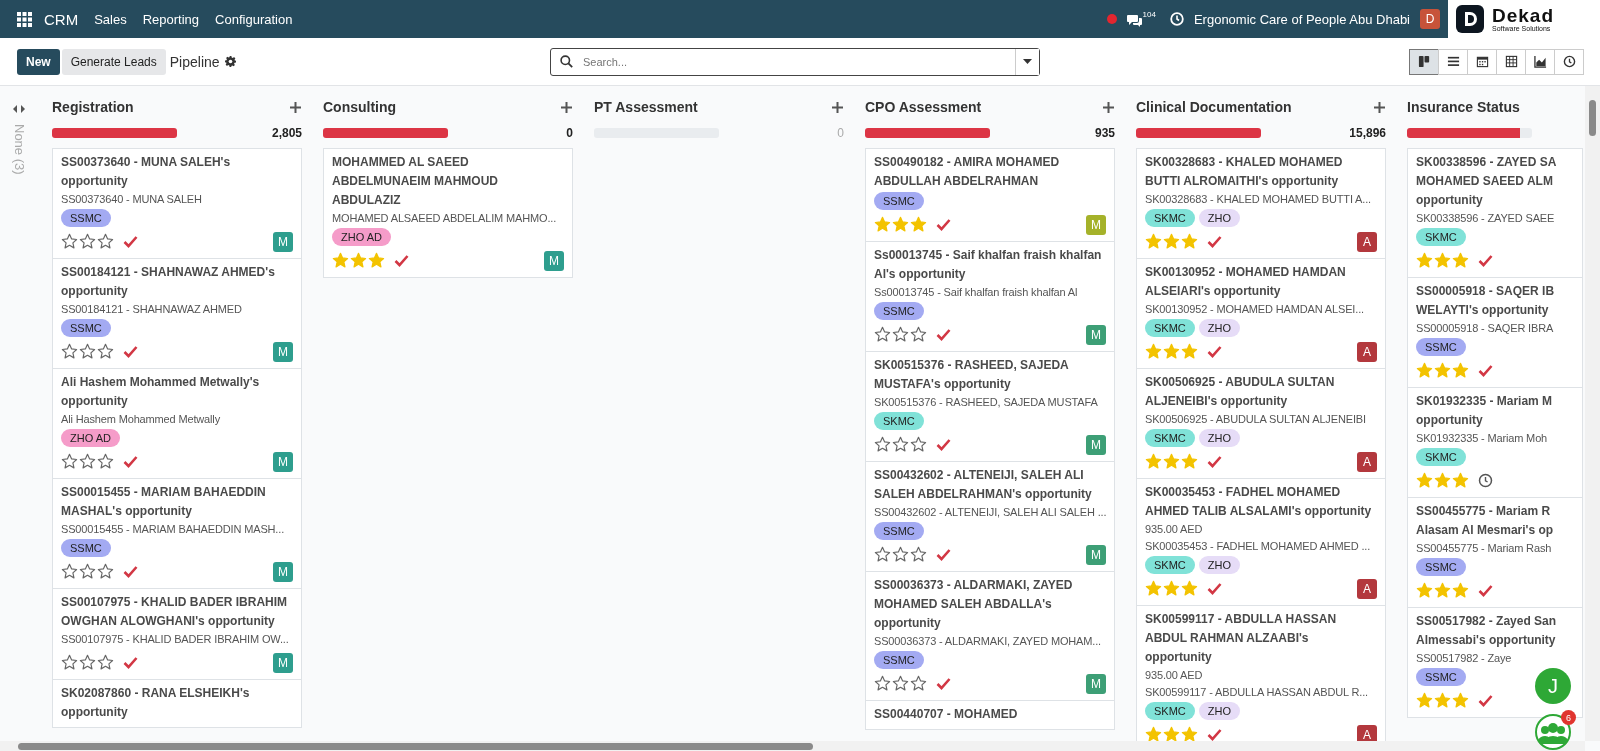 Image resolution: width=1600 pixels, height=751 pixels. What do you see at coordinates (177, 314) in the screenshot?
I see `kanban-card: SS00184121 - SHAHNAWAZ AHMED's opportunity SS00184121 - SHAHNAWAZ AHMED SSMC M` at bounding box center [177, 314].